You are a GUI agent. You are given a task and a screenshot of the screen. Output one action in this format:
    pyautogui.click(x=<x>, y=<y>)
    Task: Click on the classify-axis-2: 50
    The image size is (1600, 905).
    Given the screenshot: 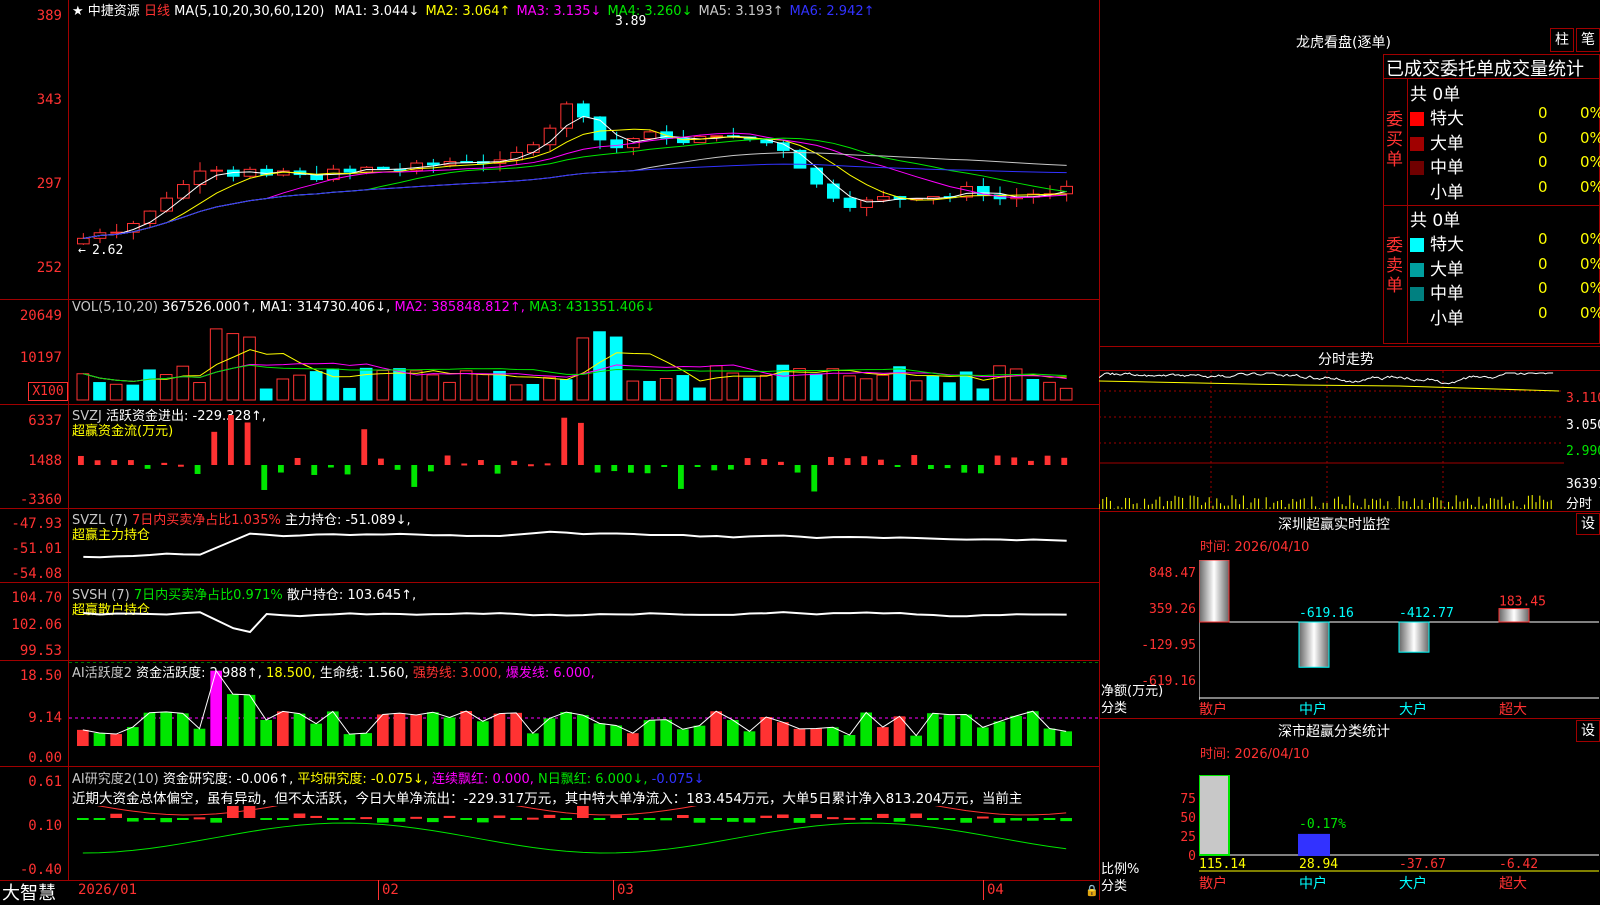 What is the action you would take?
    pyautogui.click(x=1188, y=818)
    